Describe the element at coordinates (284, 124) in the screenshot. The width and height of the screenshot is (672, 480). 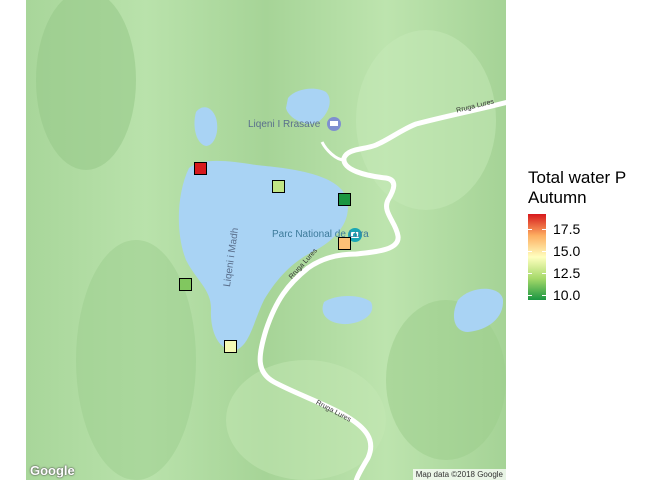
I see `lake-label-upper: Liqeni I Rrasave` at that location.